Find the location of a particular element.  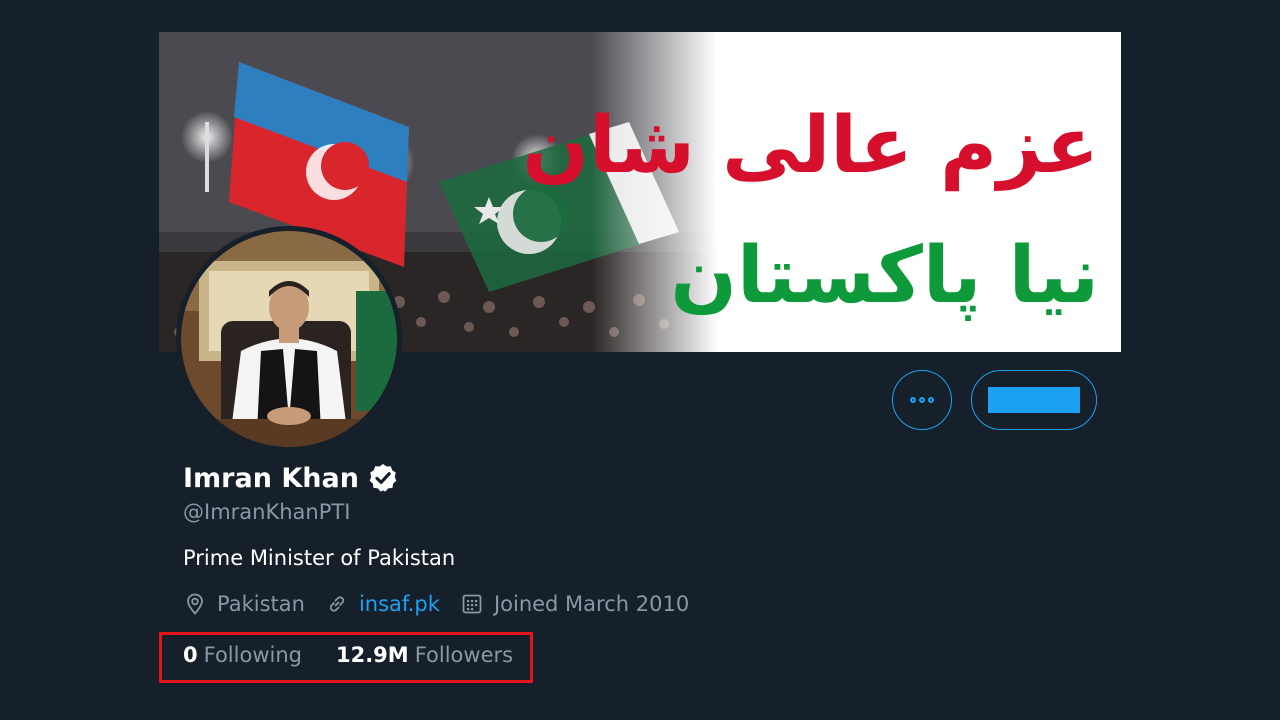

profile-website: insaf.pk is located at coordinates (382, 604).